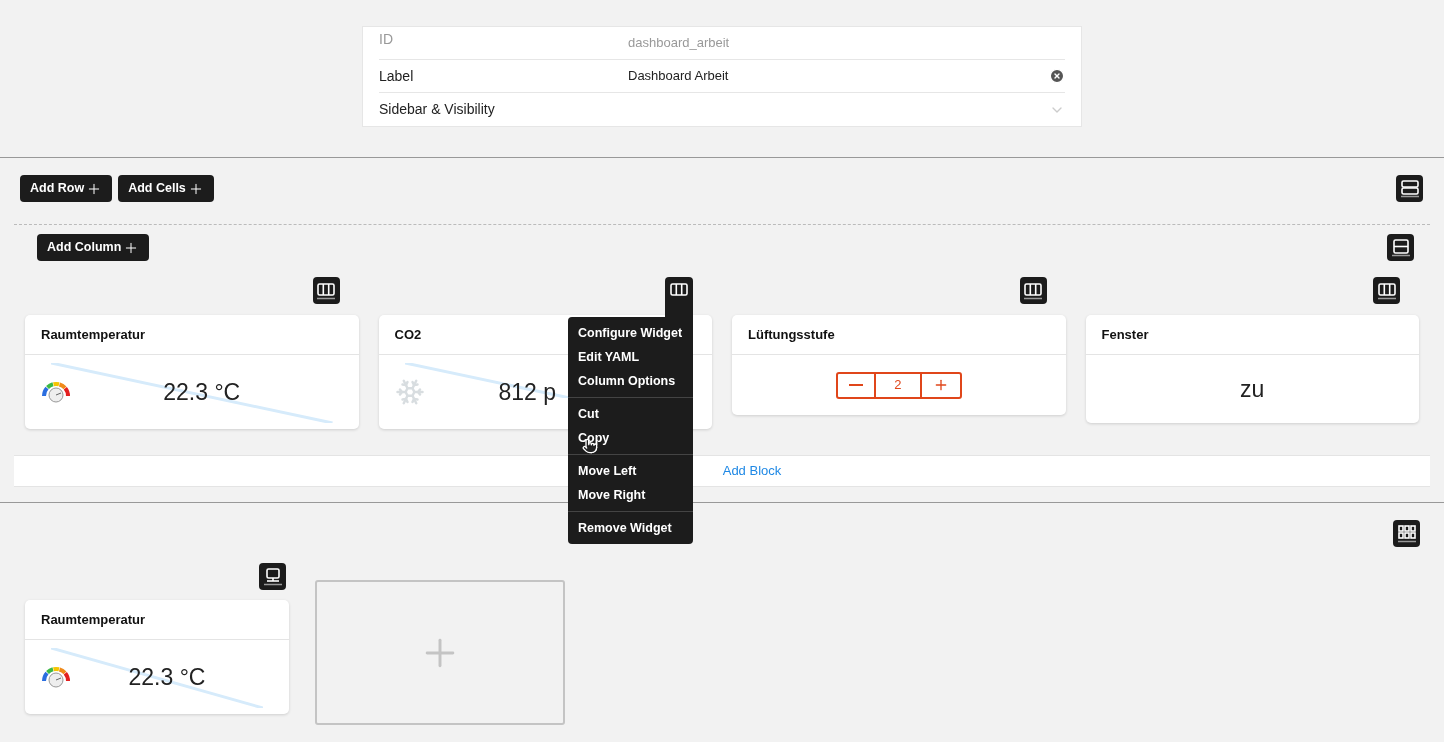 The image size is (1444, 742). I want to click on add-button: Add Row, so click(66, 188).